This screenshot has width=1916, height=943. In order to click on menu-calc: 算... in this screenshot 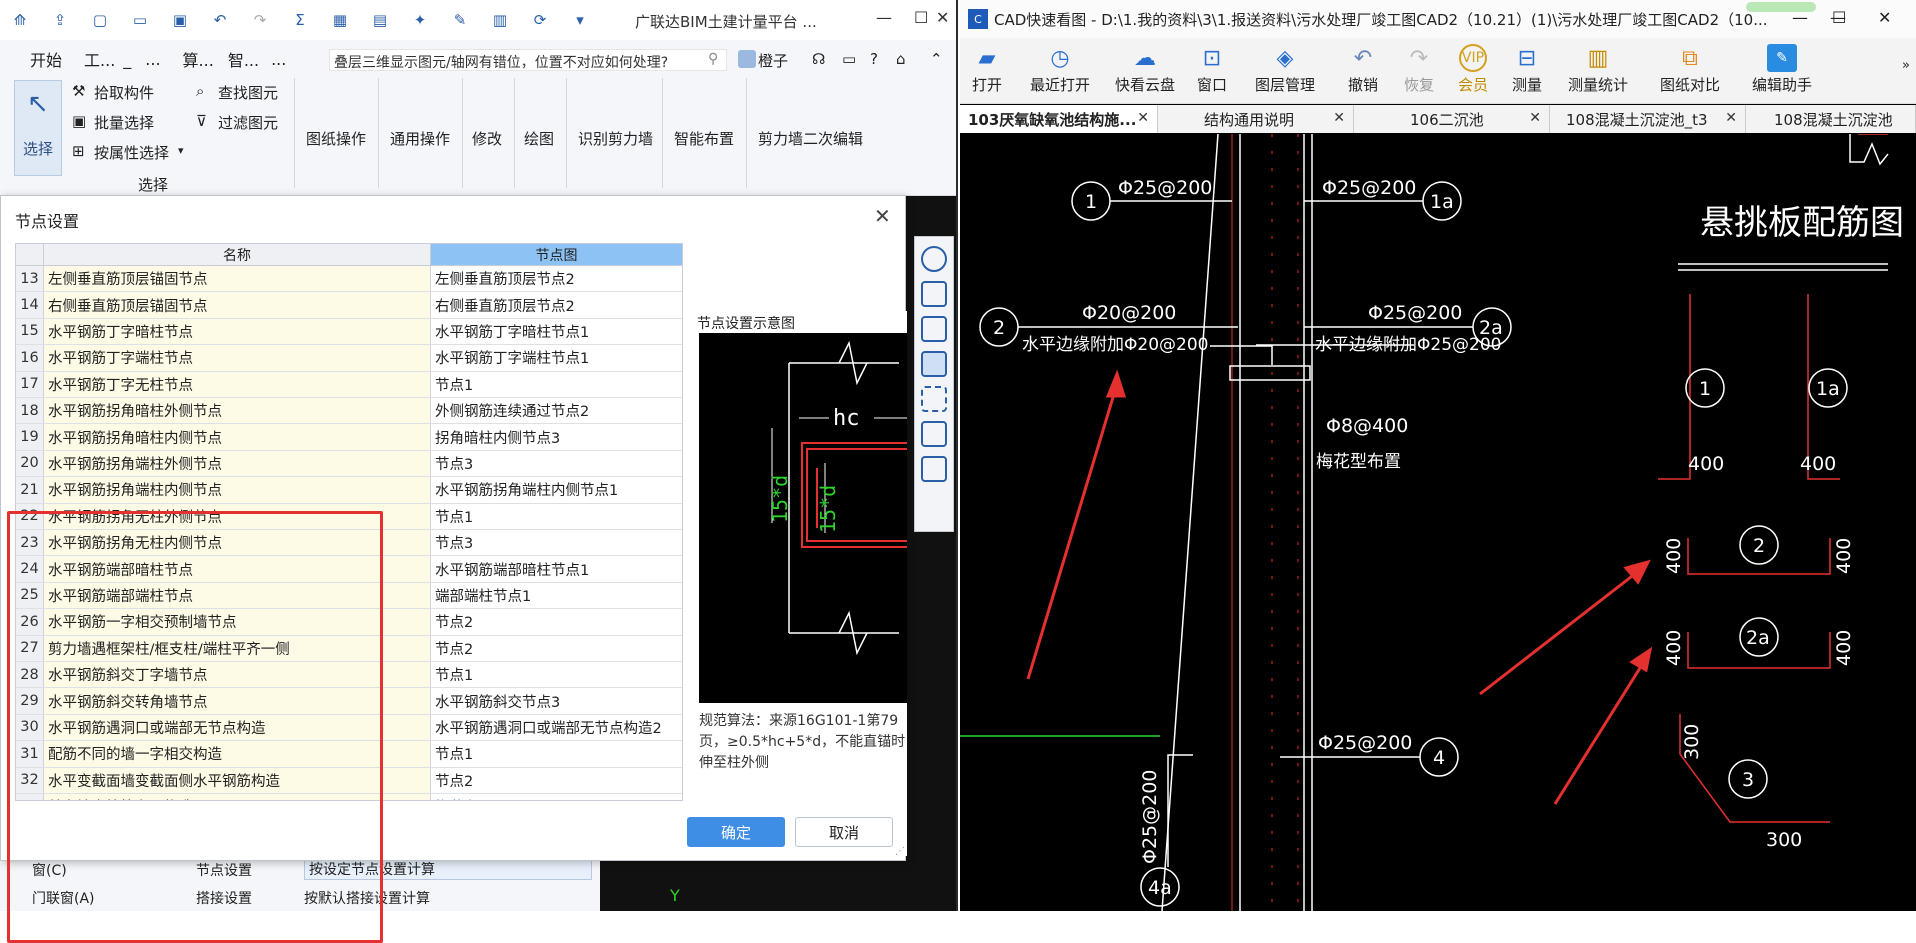, I will do `click(198, 59)`.